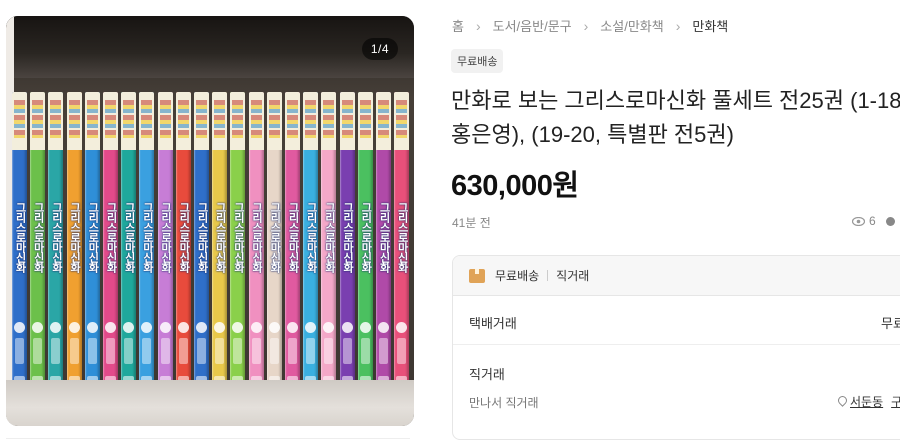  I want to click on trade-location: 서둔동 구, so click(868, 401).